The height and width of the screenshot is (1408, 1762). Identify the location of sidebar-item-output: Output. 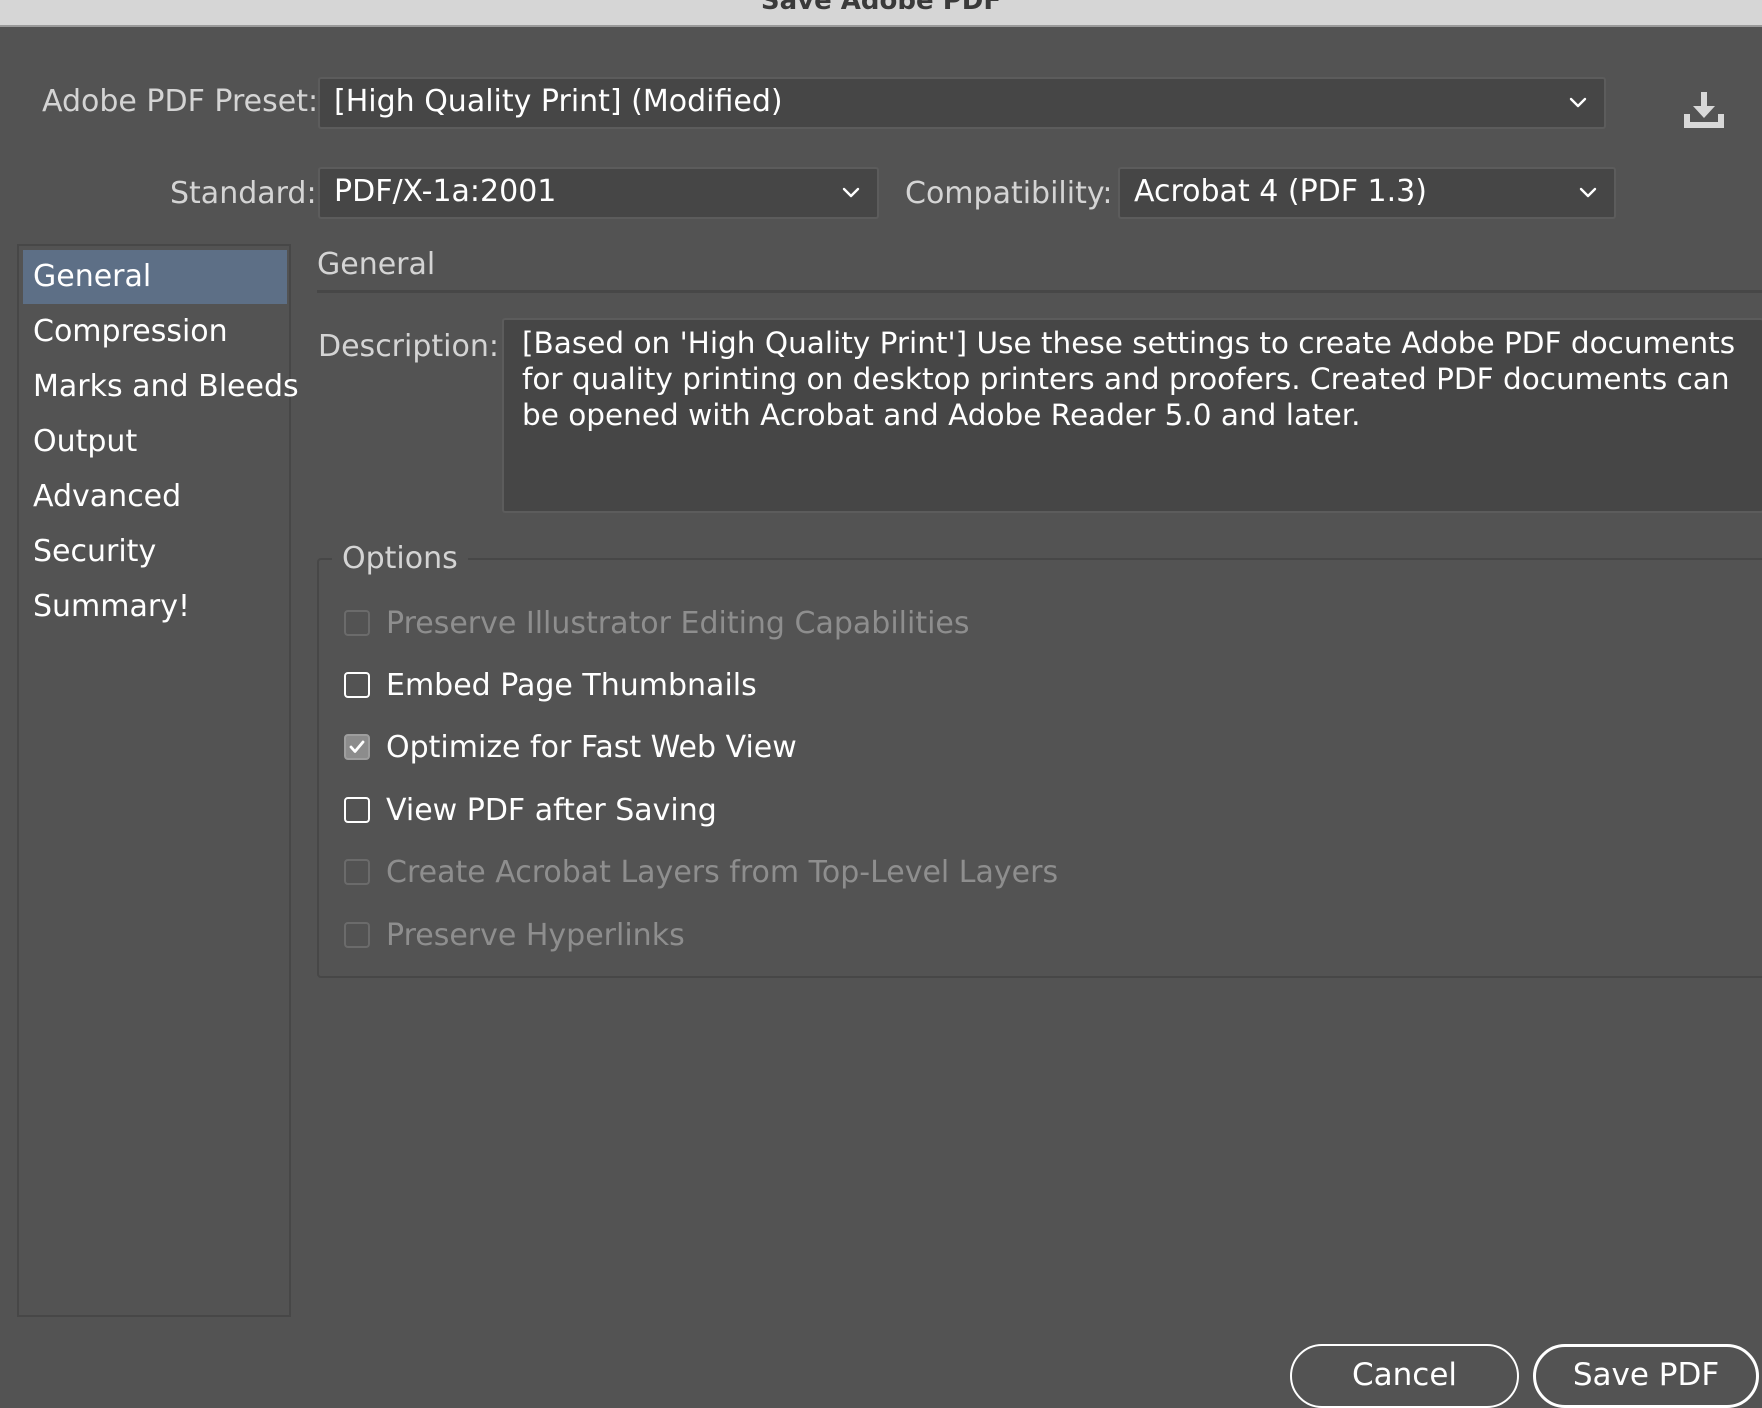
(155, 442).